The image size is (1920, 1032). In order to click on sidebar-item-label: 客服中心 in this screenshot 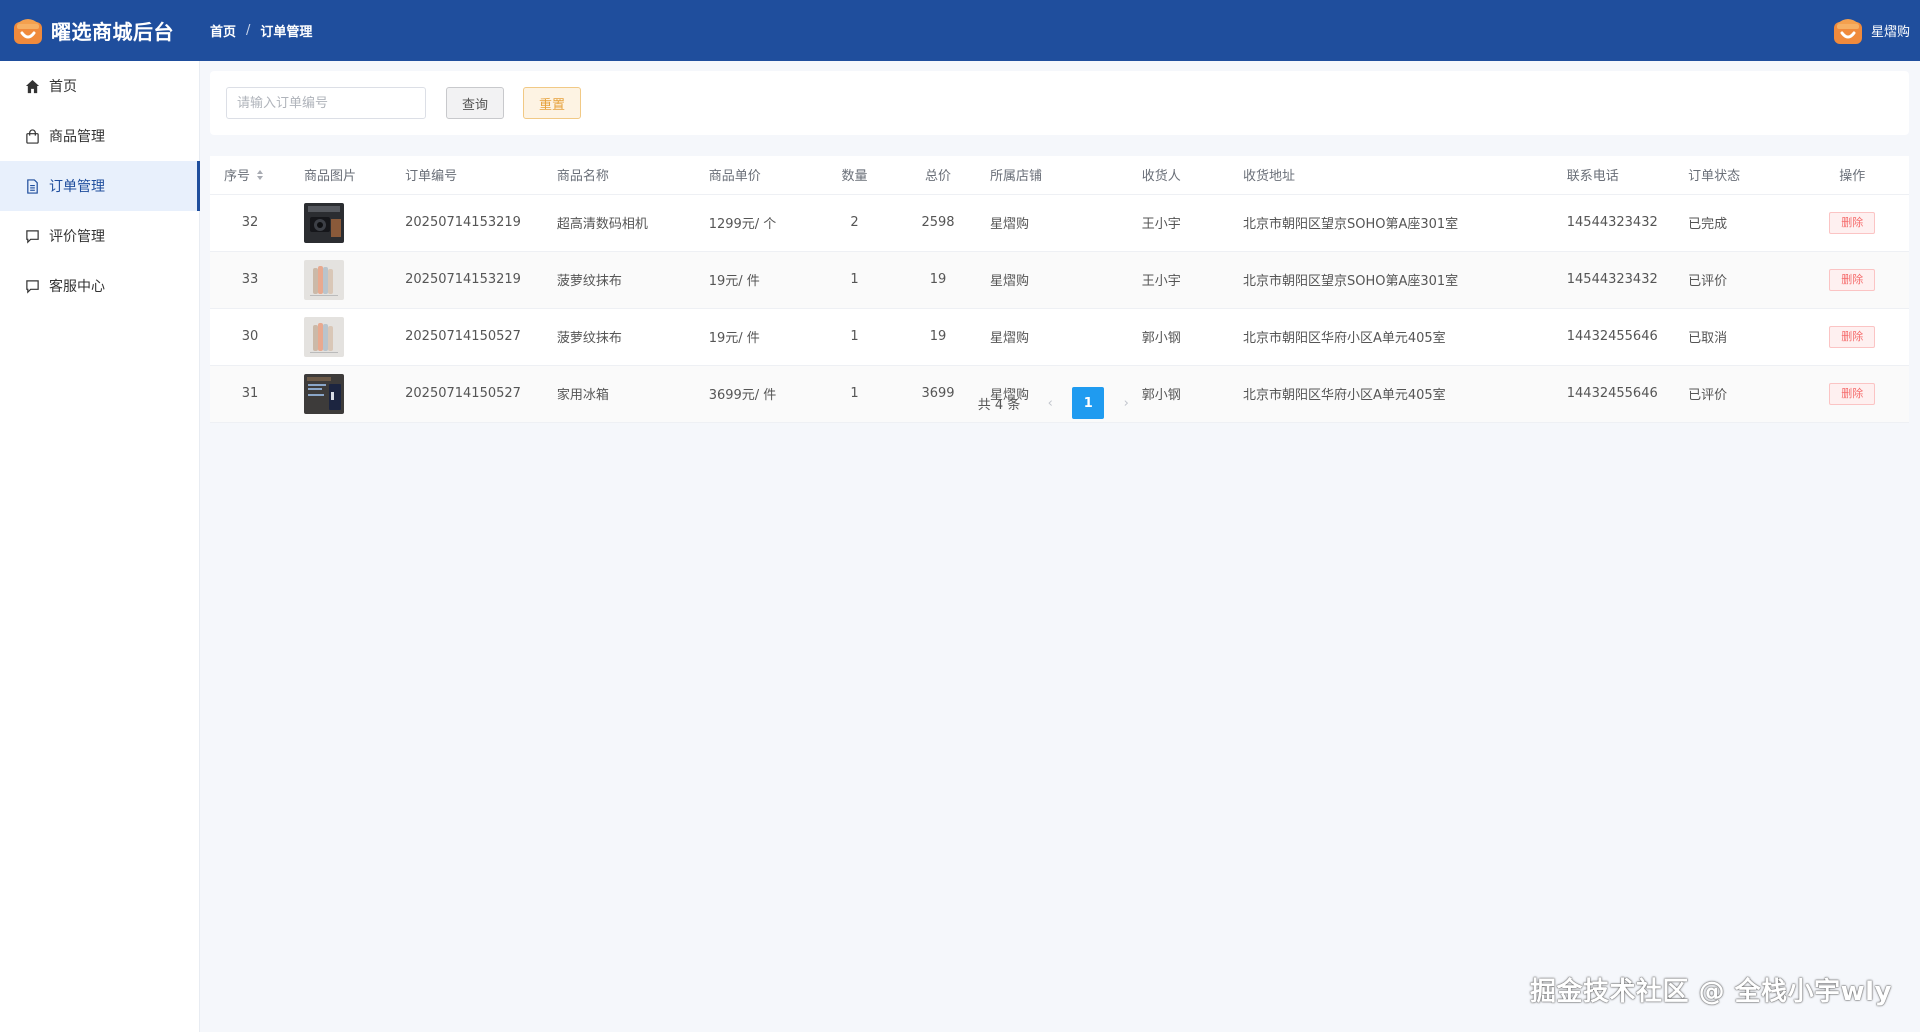, I will do `click(77, 287)`.